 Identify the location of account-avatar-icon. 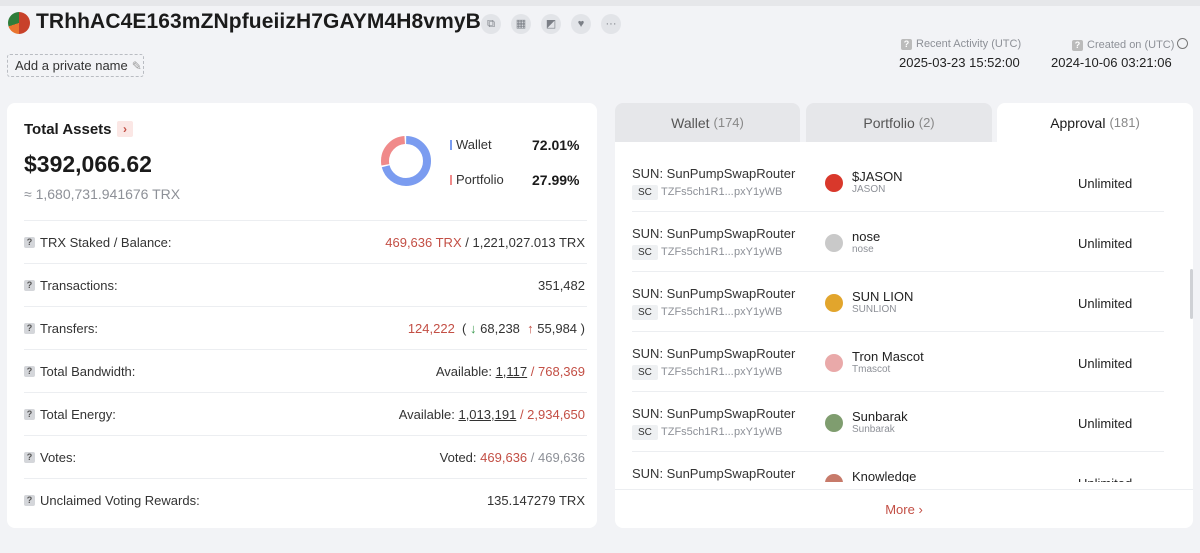
(19, 23).